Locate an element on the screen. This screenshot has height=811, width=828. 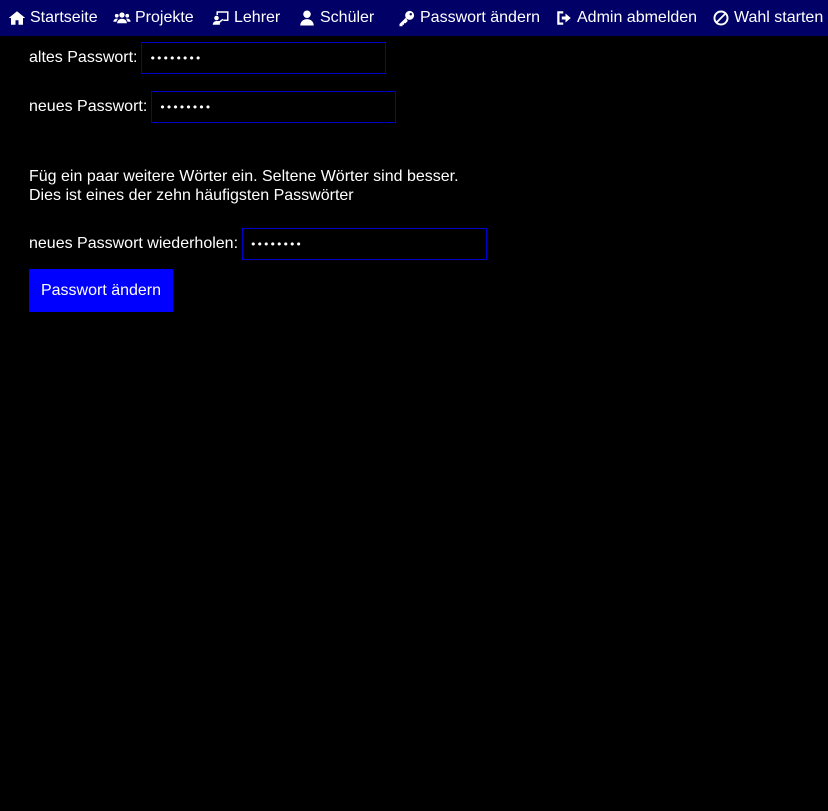
repeat-password-field: •••••••• is located at coordinates (365, 244).